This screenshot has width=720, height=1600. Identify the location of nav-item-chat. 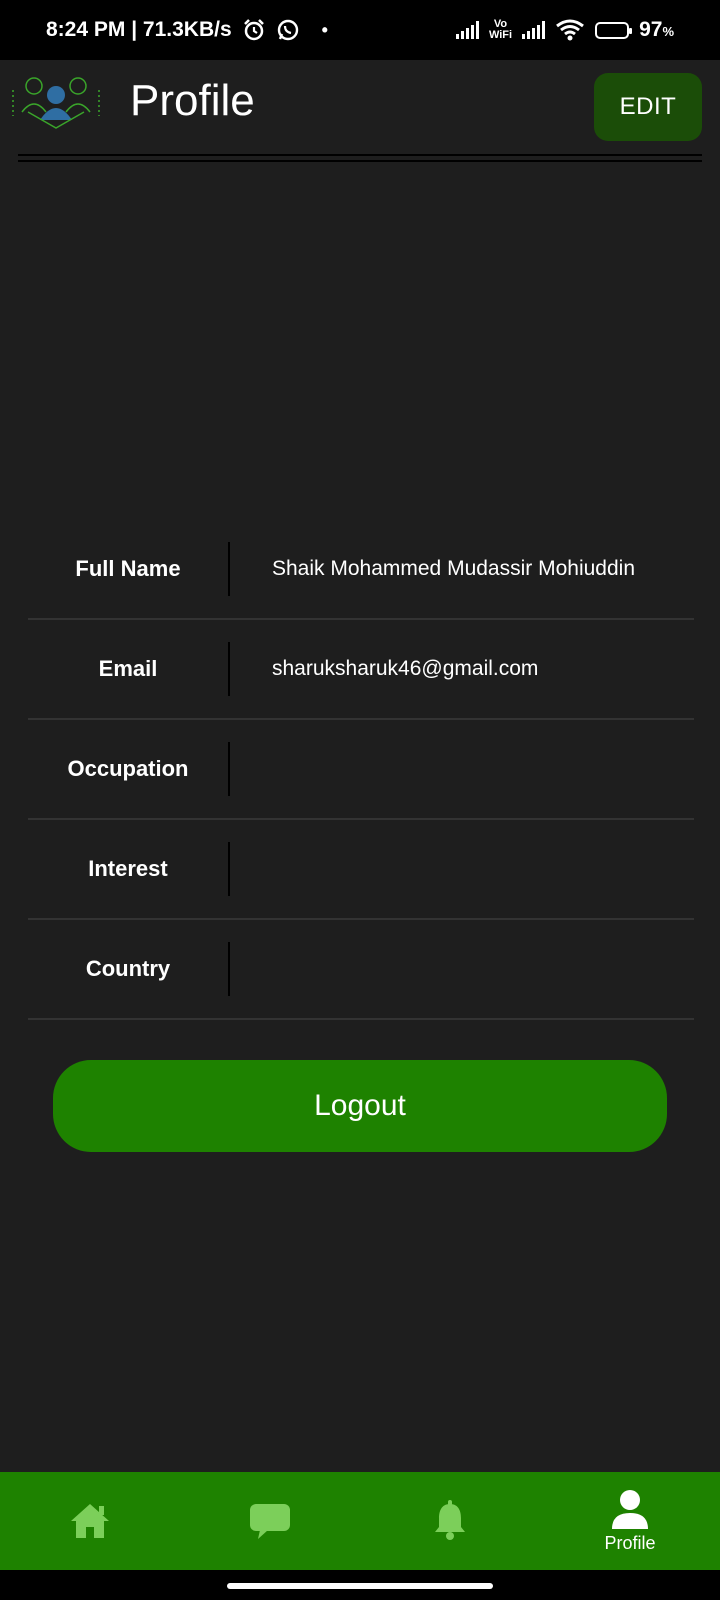
(270, 1521).